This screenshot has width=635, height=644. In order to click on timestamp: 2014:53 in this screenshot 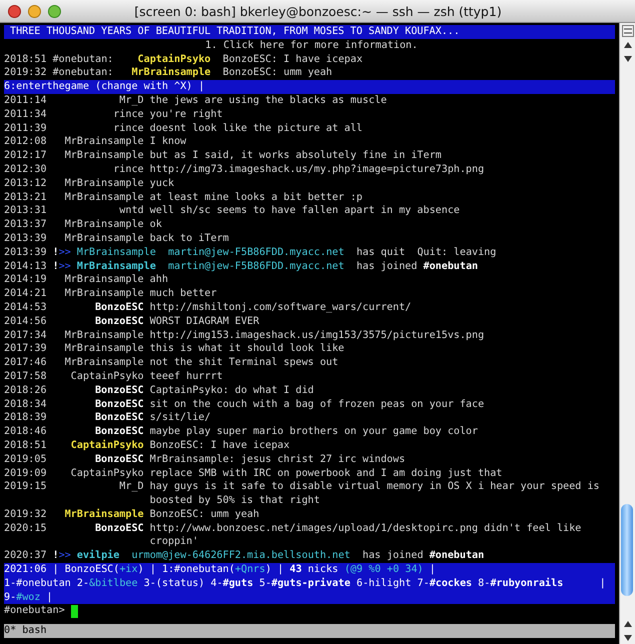, I will do `click(25, 307)`.